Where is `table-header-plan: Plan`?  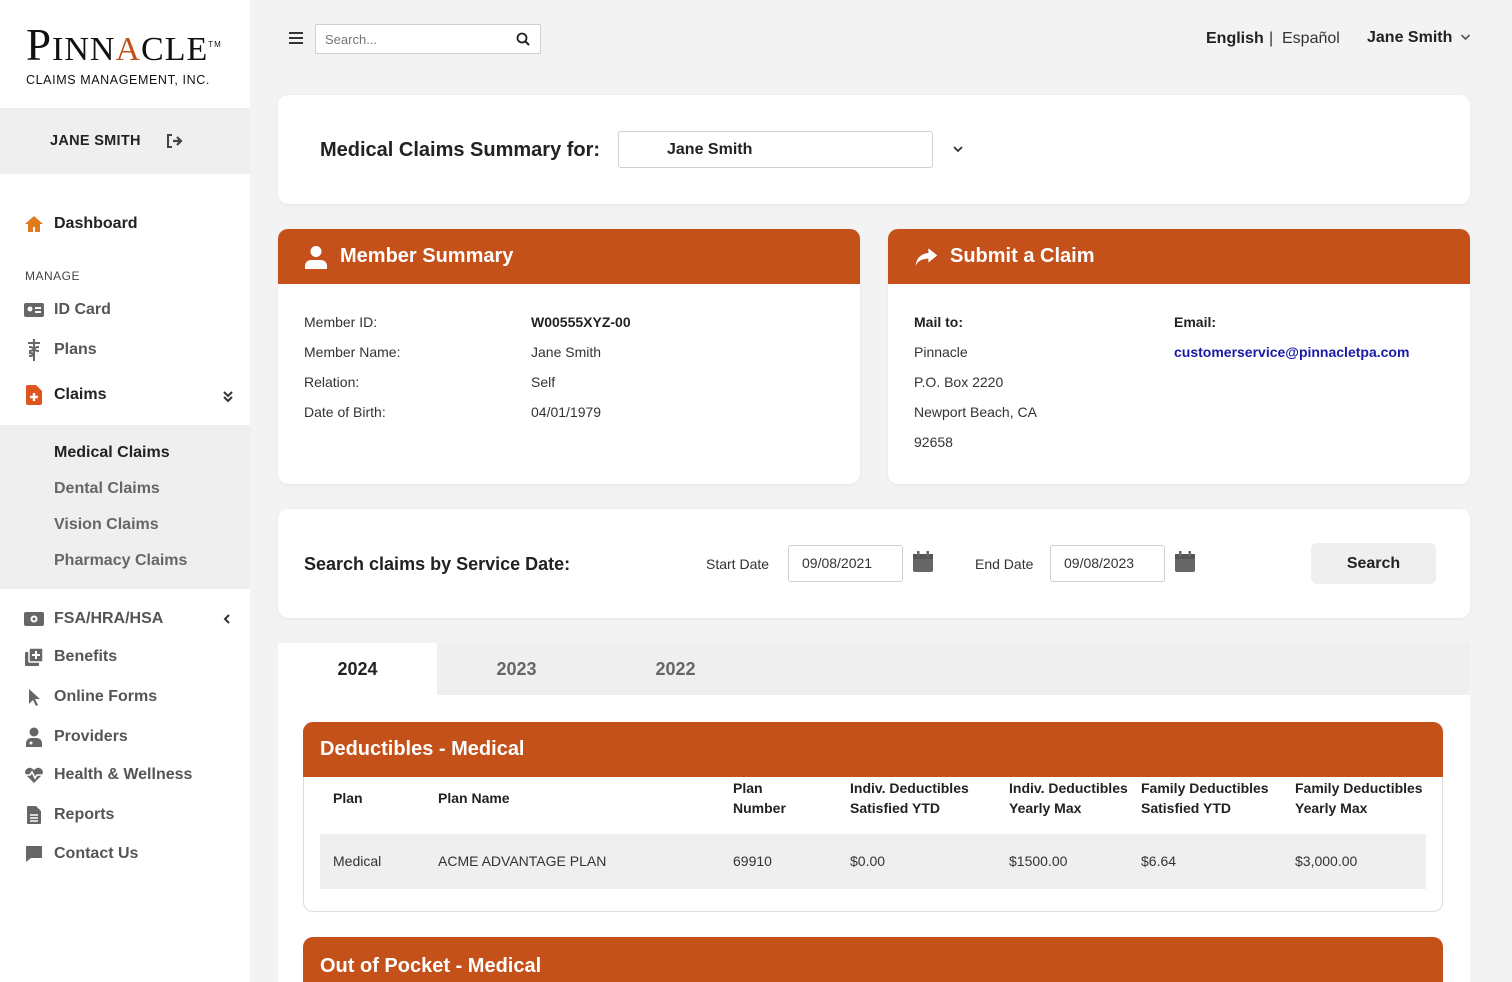
table-header-plan: Plan is located at coordinates (348, 798).